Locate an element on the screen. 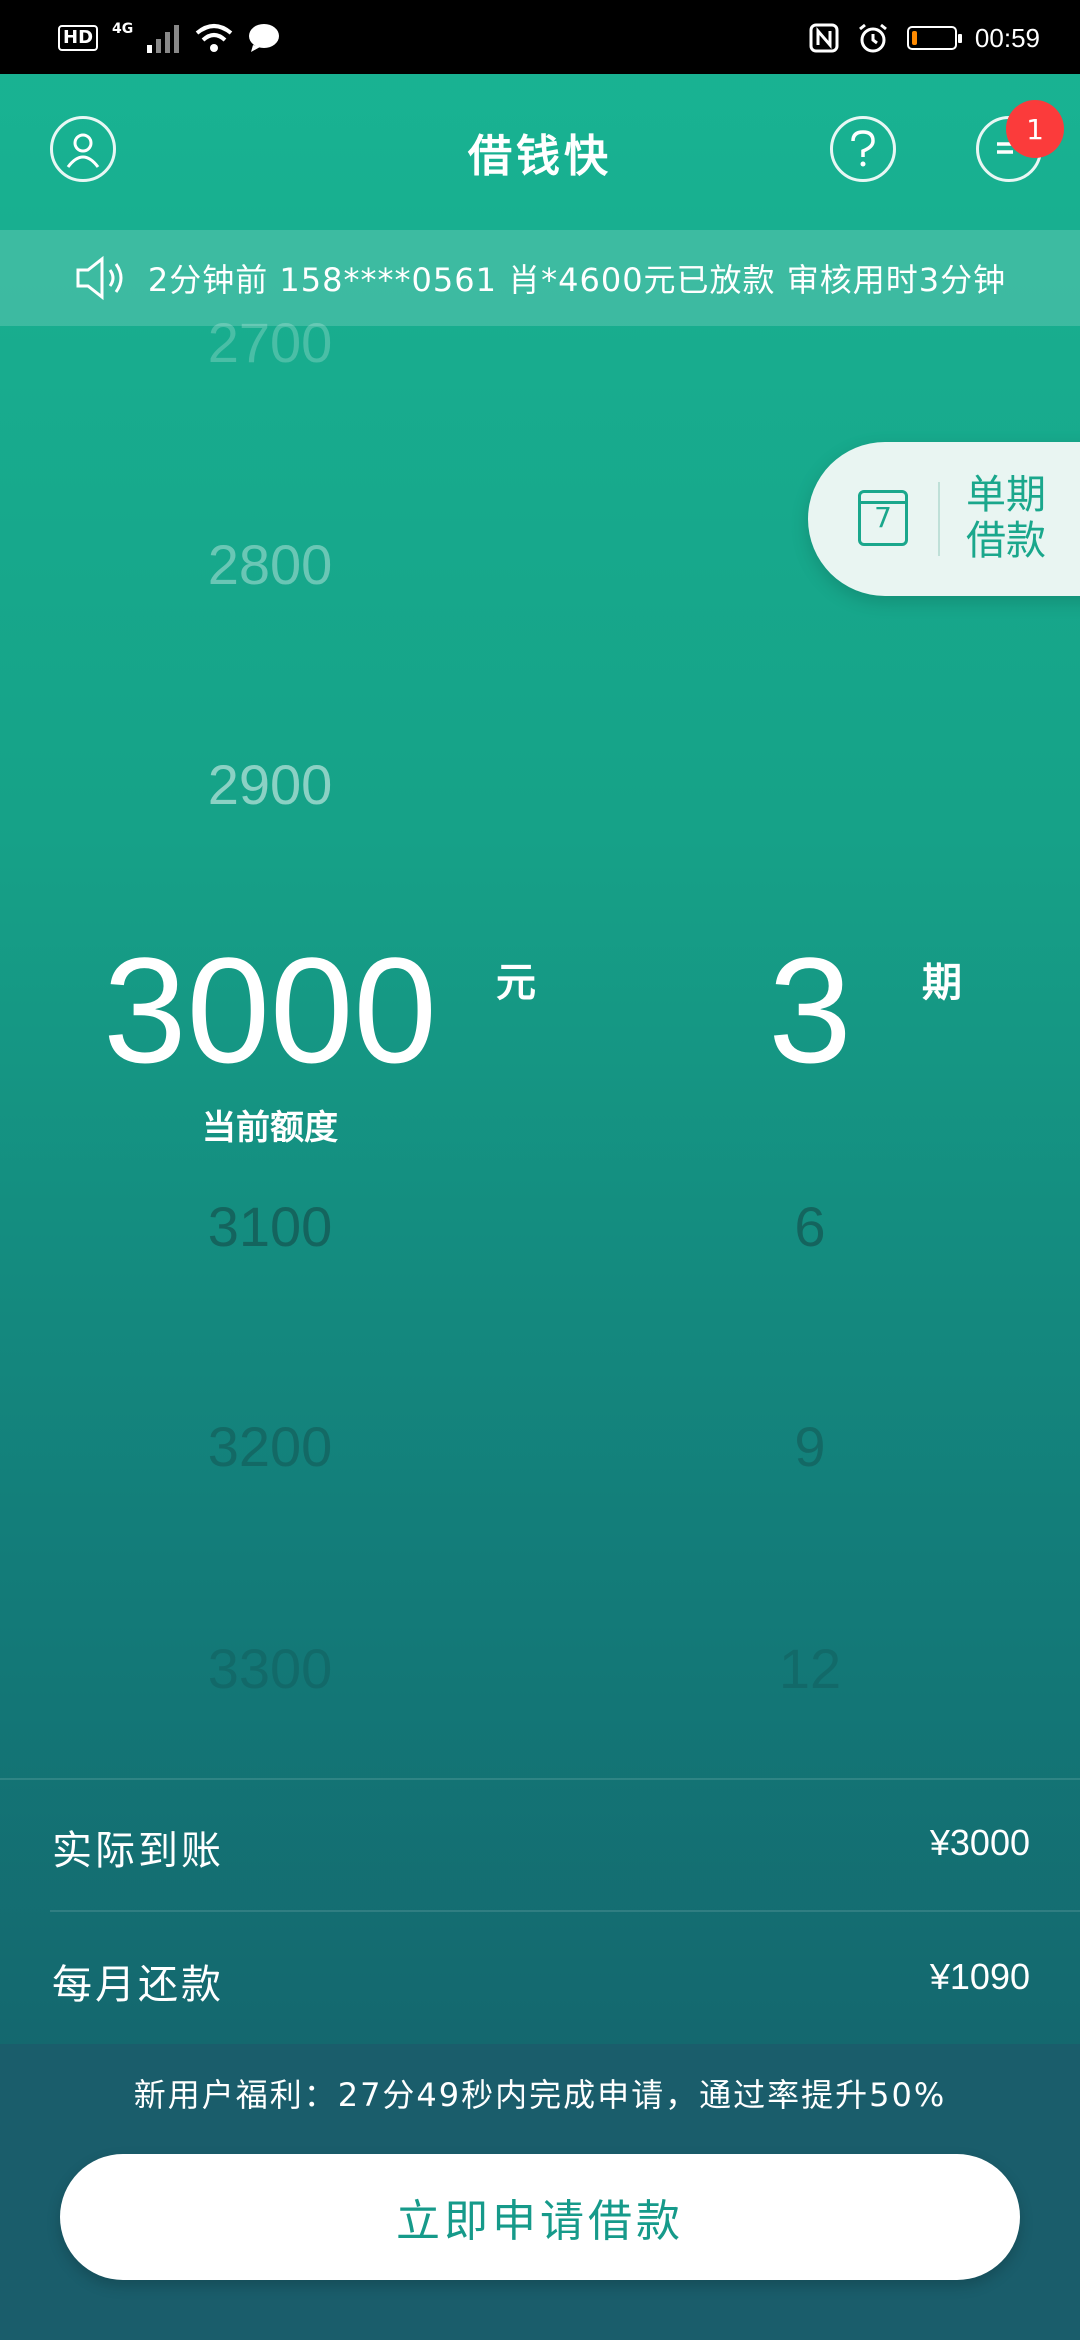 The width and height of the screenshot is (1080, 2340). monthly-repayment-row: 每月还款 ¥1090 is located at coordinates (540, 1978).